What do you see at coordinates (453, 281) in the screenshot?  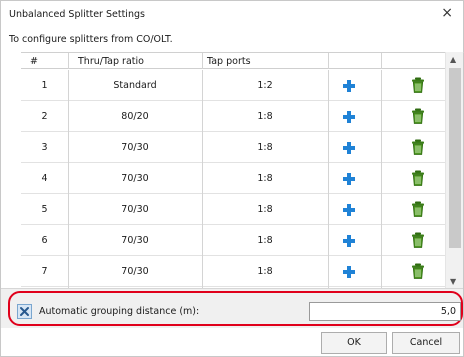 I see `scroll-down-arrow: ▼` at bounding box center [453, 281].